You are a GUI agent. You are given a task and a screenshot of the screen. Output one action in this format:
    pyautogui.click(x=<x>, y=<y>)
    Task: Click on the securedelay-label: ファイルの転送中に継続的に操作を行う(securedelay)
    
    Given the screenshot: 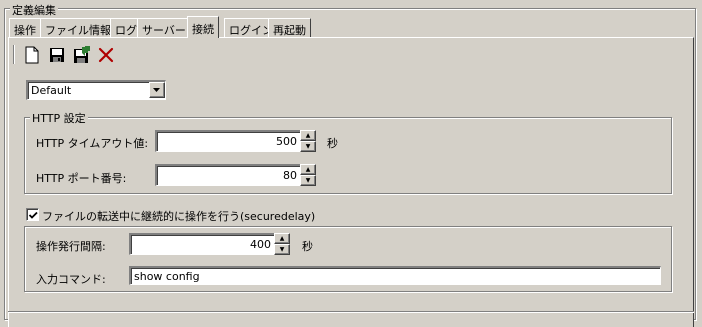 What is the action you would take?
    pyautogui.click(x=178, y=216)
    